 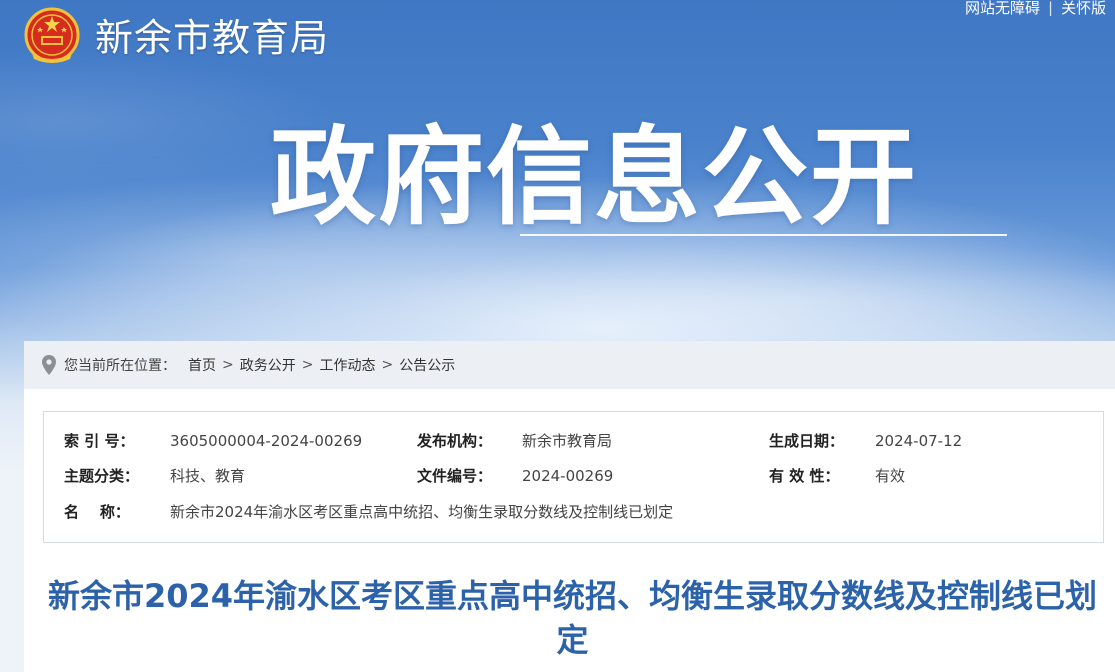 What do you see at coordinates (572, 618) in the screenshot?
I see `article-title: 新余市2024年渝水区考区重点高中统招、均衡生录取分数线及控制线已划定` at bounding box center [572, 618].